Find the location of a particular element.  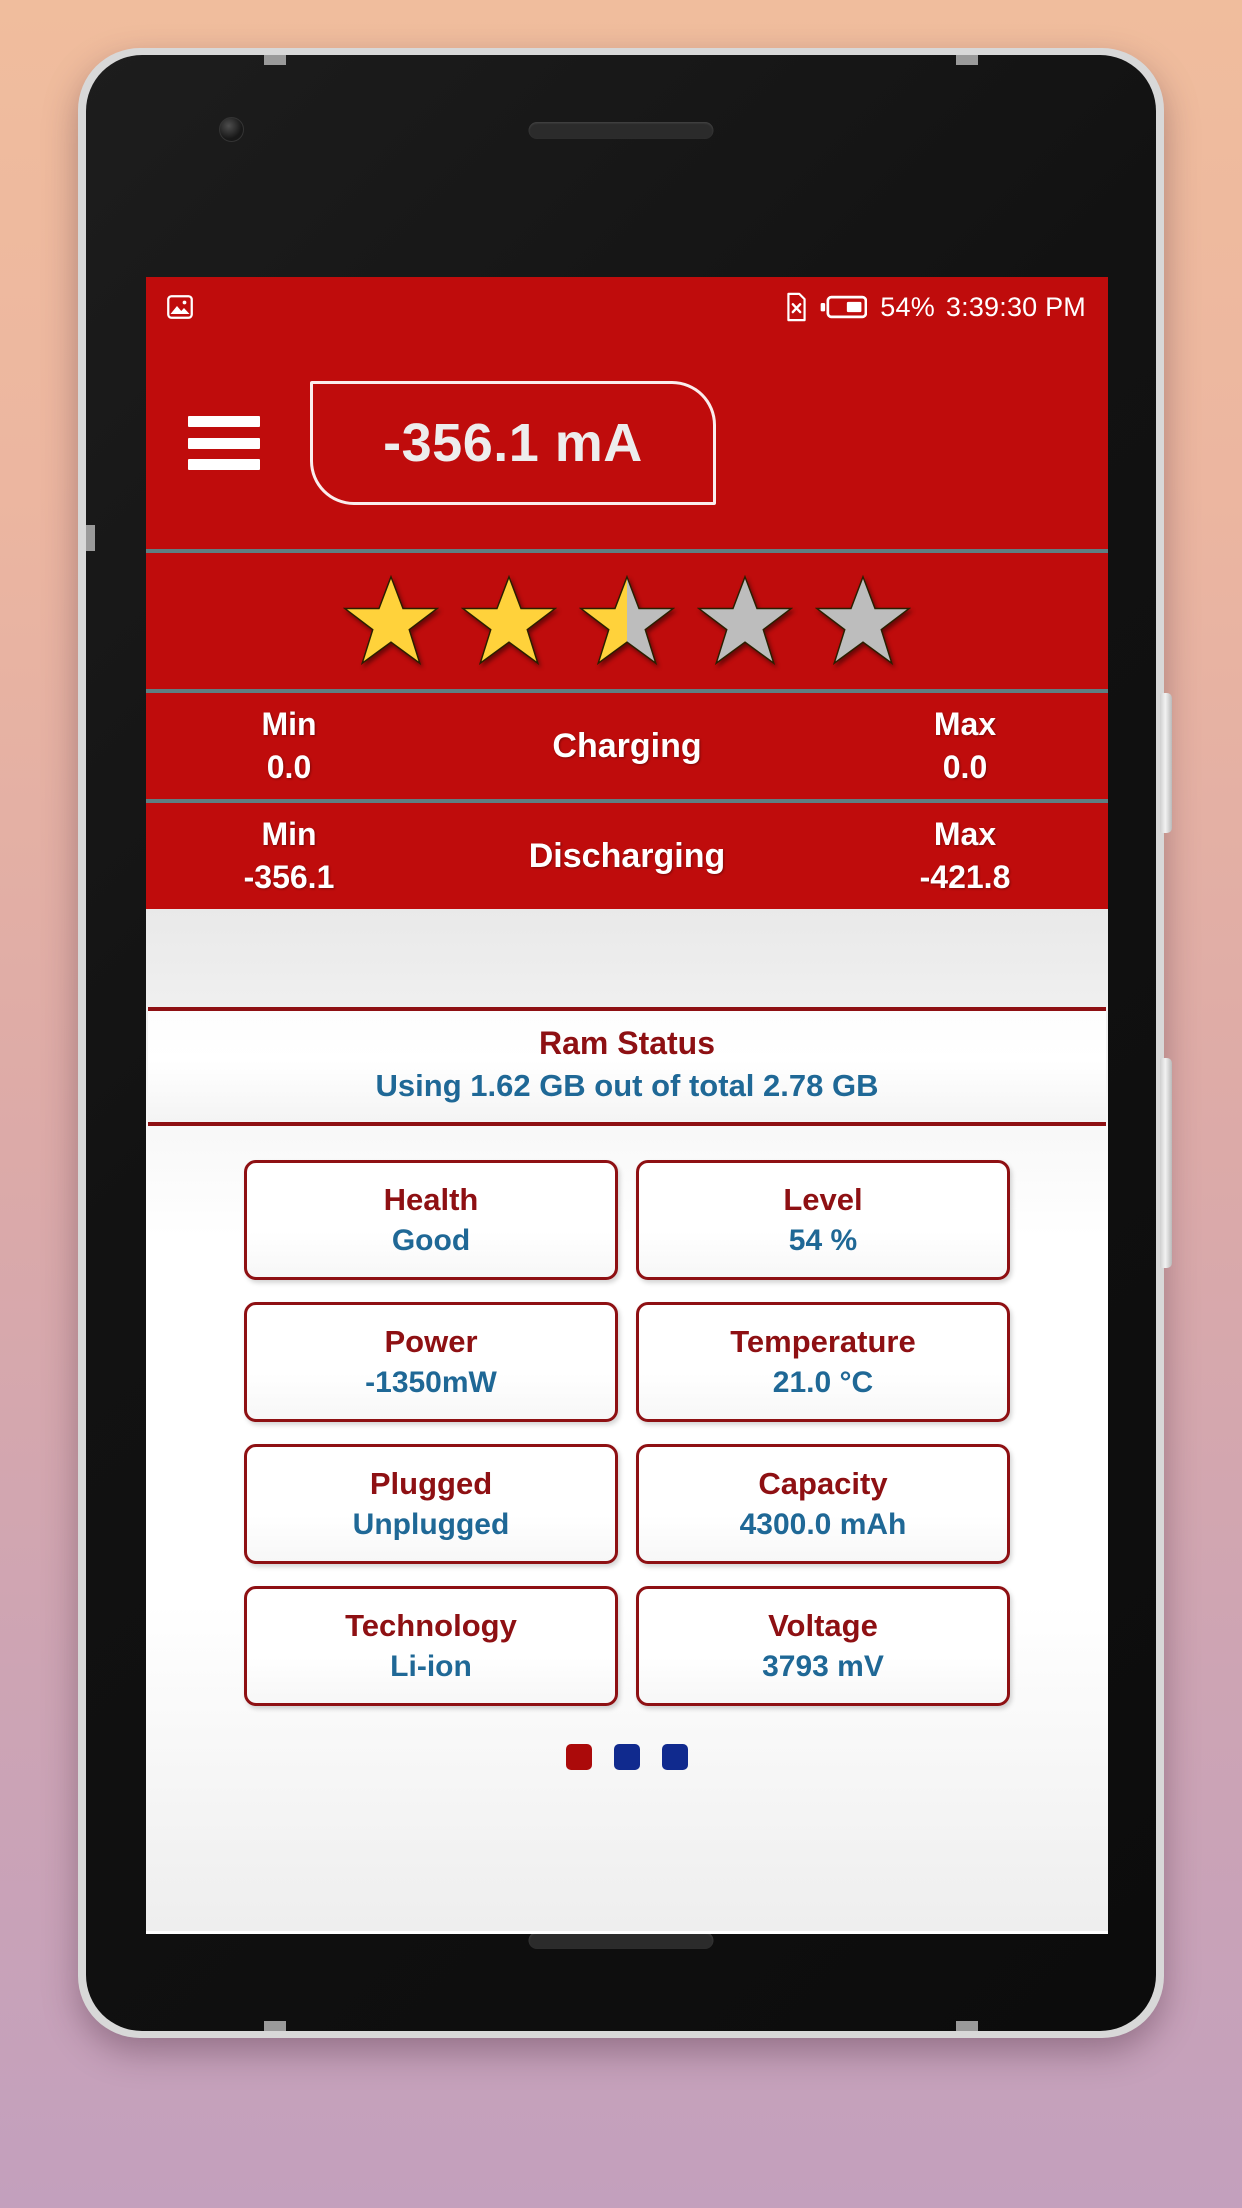

current-reading-box: -356.1 mA is located at coordinates (513, 443).